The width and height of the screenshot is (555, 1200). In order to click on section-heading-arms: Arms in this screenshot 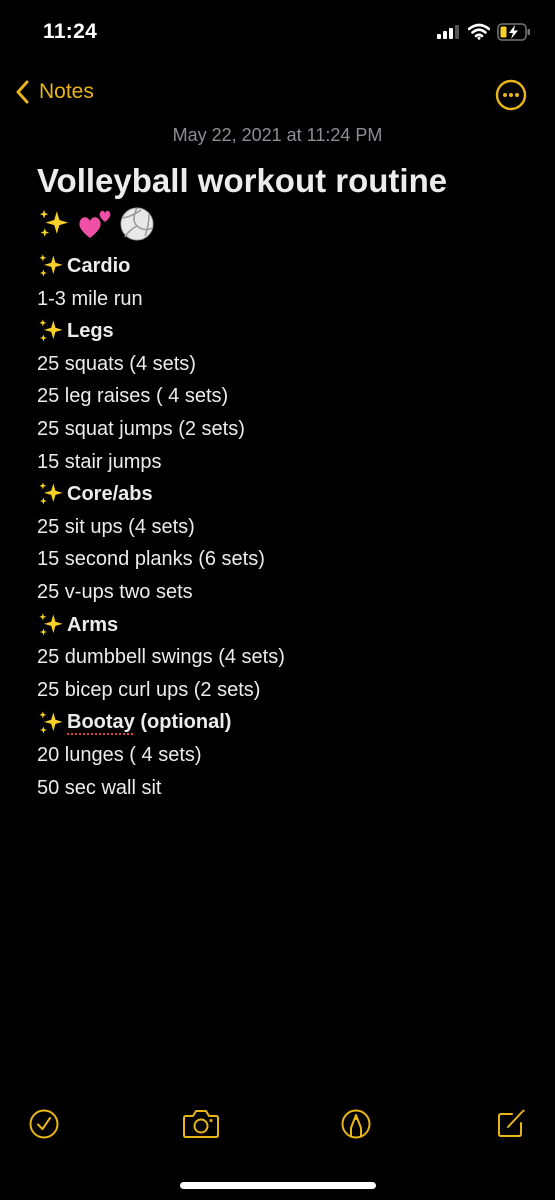, I will do `click(282, 625)`.